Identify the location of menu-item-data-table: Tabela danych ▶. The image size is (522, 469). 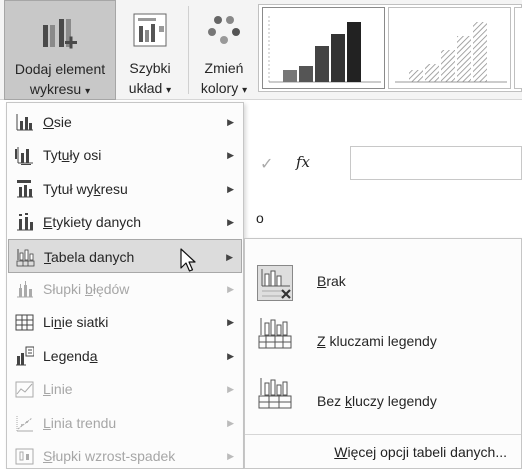
(125, 255).